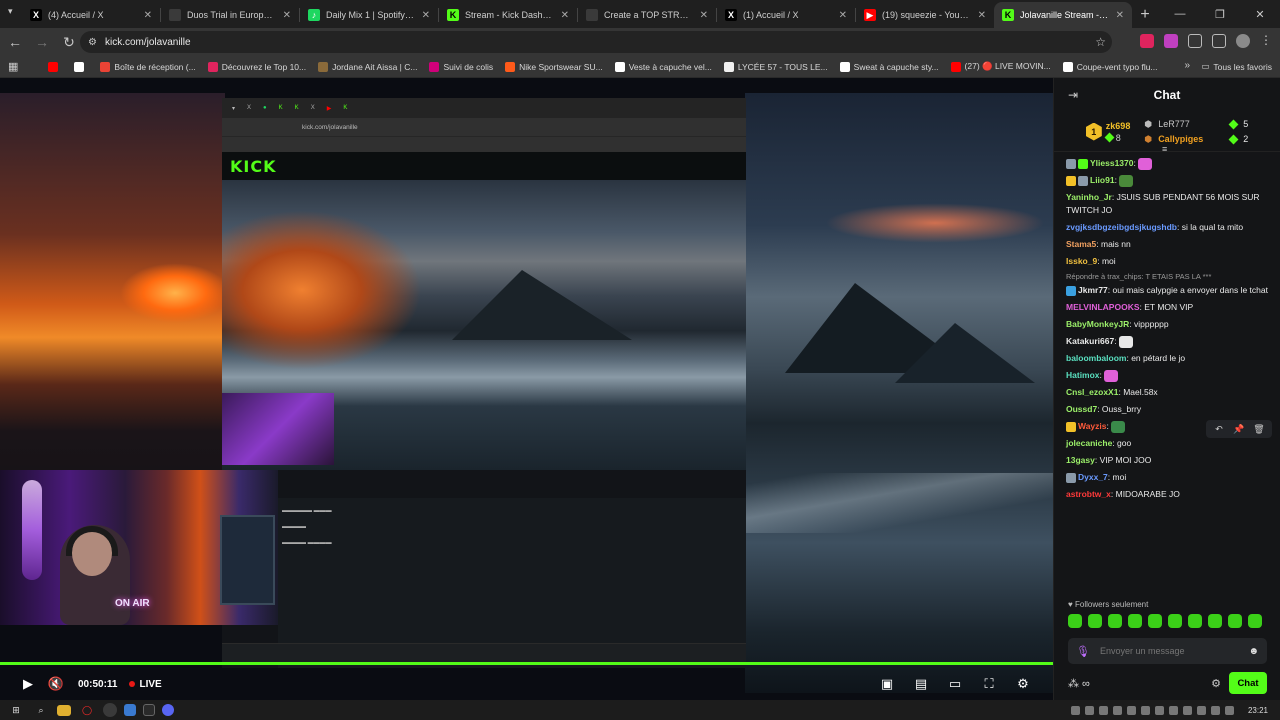 Image resolution: width=1280 pixels, height=720 pixels. Describe the element at coordinates (92, 42) in the screenshot. I see `site-info-icon: ⚙` at that location.